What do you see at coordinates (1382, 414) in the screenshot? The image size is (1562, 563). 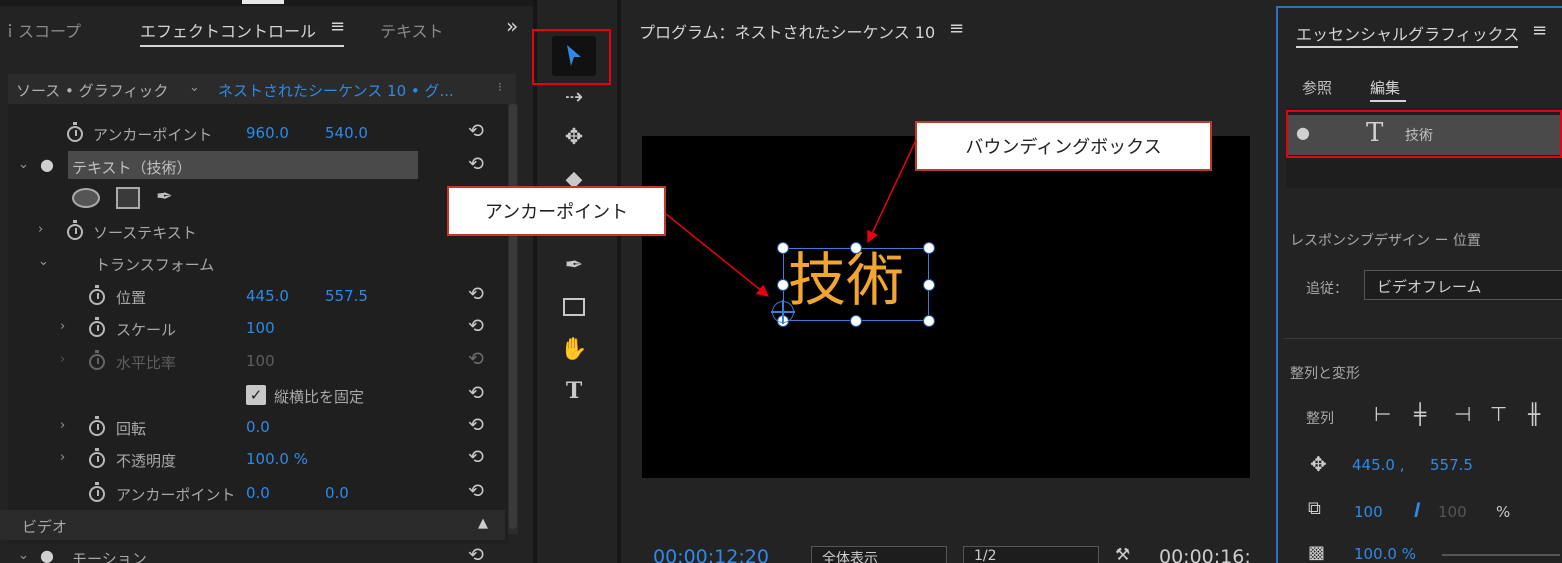 I see `align-left-icon: ⊢` at bounding box center [1382, 414].